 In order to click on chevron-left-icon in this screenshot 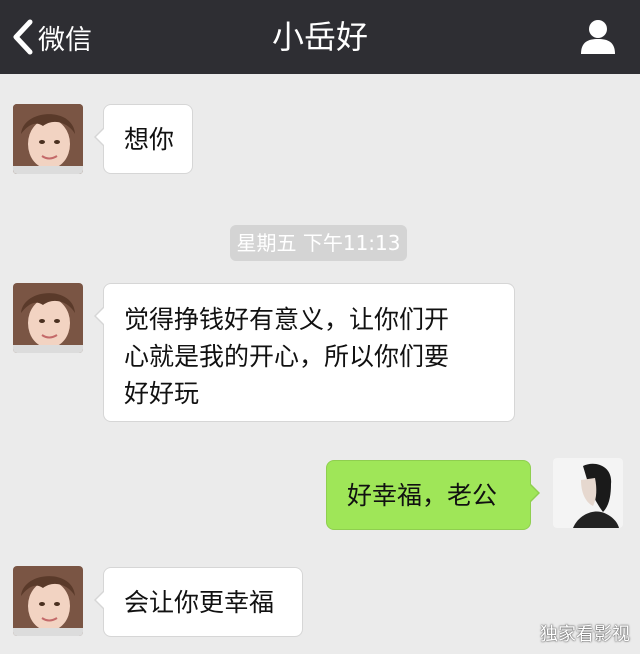, I will do `click(23, 37)`.